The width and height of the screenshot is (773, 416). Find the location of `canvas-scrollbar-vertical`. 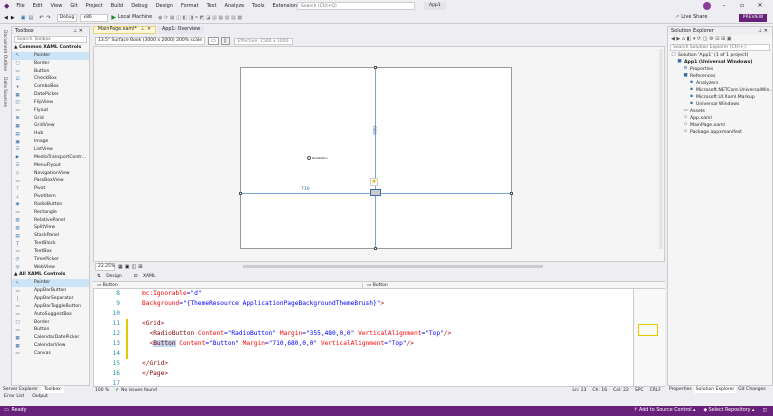

canvas-scrollbar-vertical is located at coordinates (661, 149).